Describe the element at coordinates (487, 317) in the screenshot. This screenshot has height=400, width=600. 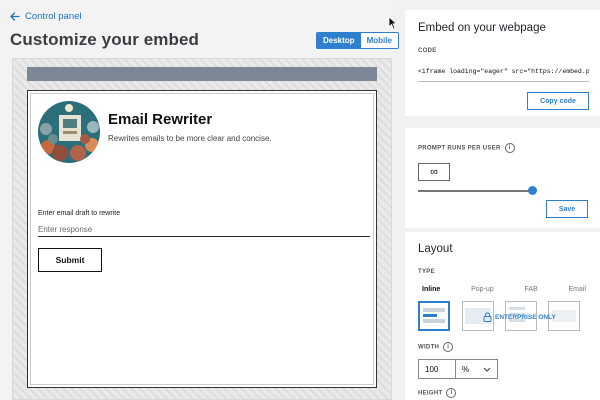
I see `lock-icon` at that location.